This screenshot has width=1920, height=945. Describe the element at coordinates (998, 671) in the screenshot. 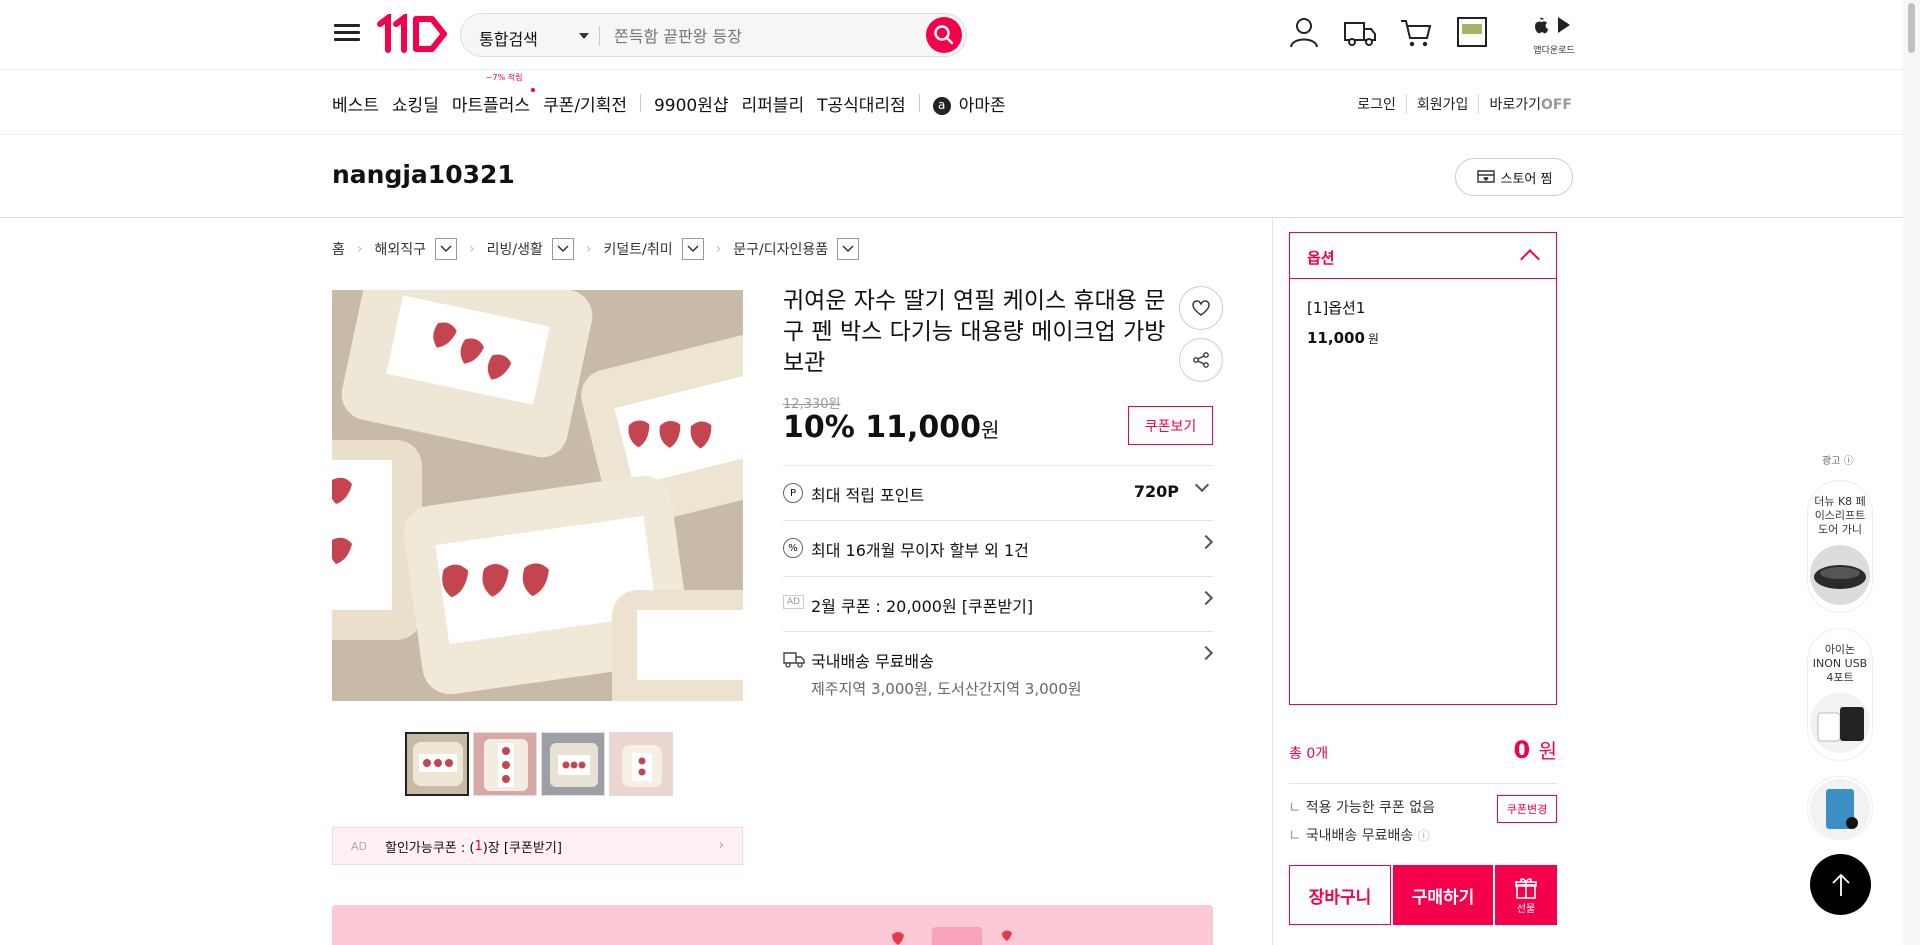

I see `shipping-row: 국내배송 무료배송 제주지역 3,000원, 도서산간지역 3,000원` at that location.